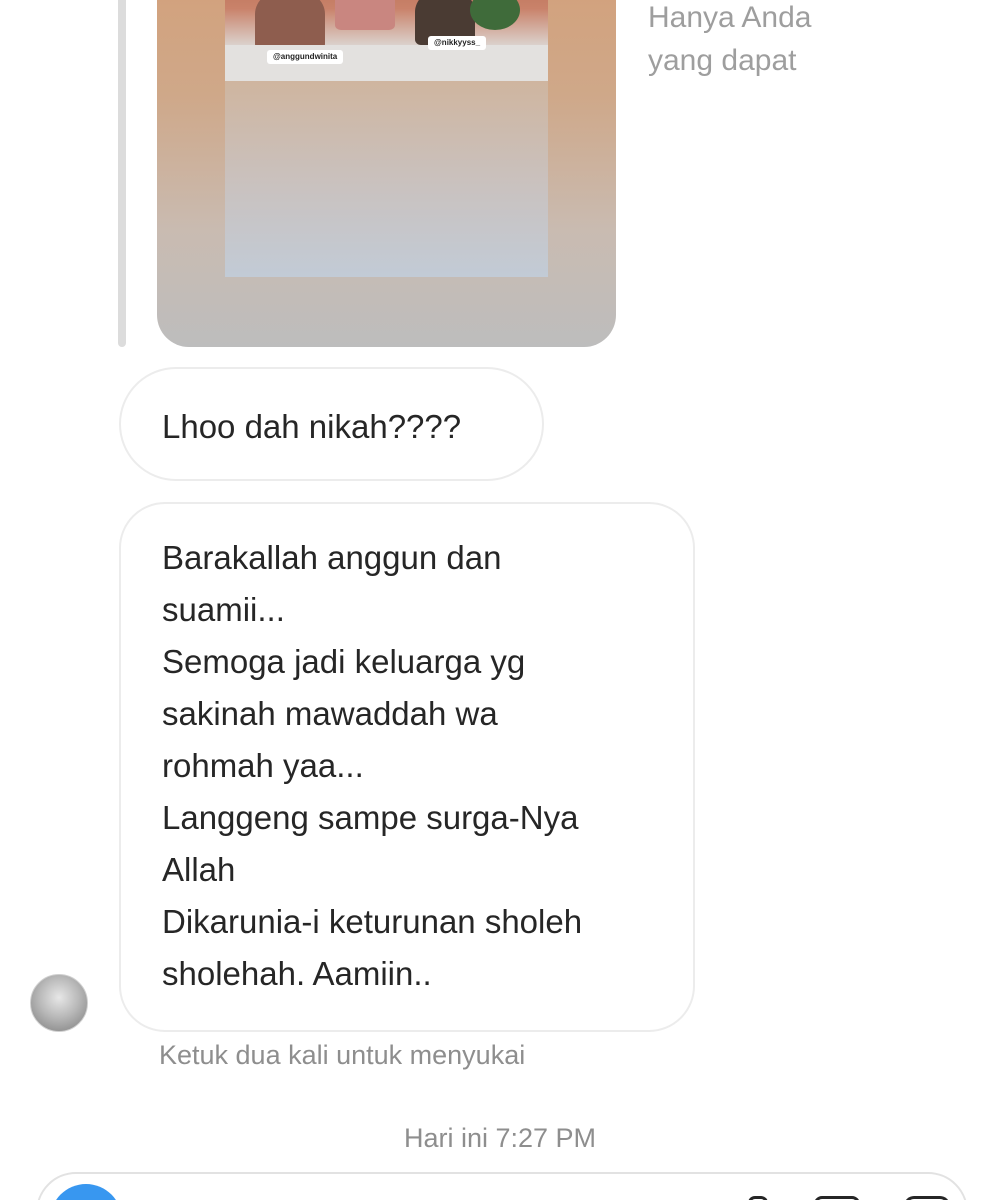  What do you see at coordinates (370, 817) in the screenshot?
I see `message-text: Langgeng sampe surga-Nya` at bounding box center [370, 817].